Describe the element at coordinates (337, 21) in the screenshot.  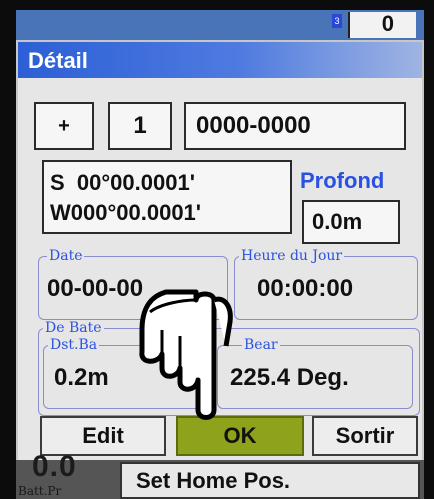
I see `status-indicator: 3` at that location.